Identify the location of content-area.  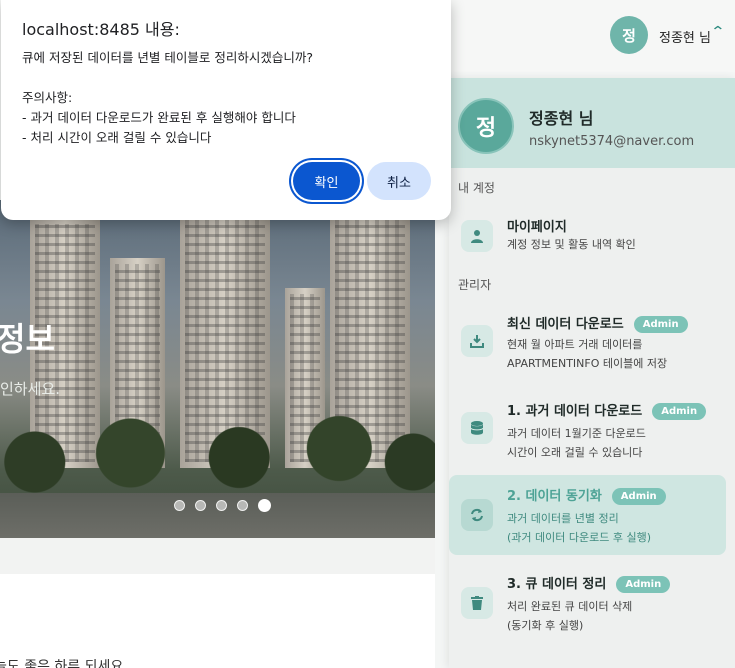
(217, 603).